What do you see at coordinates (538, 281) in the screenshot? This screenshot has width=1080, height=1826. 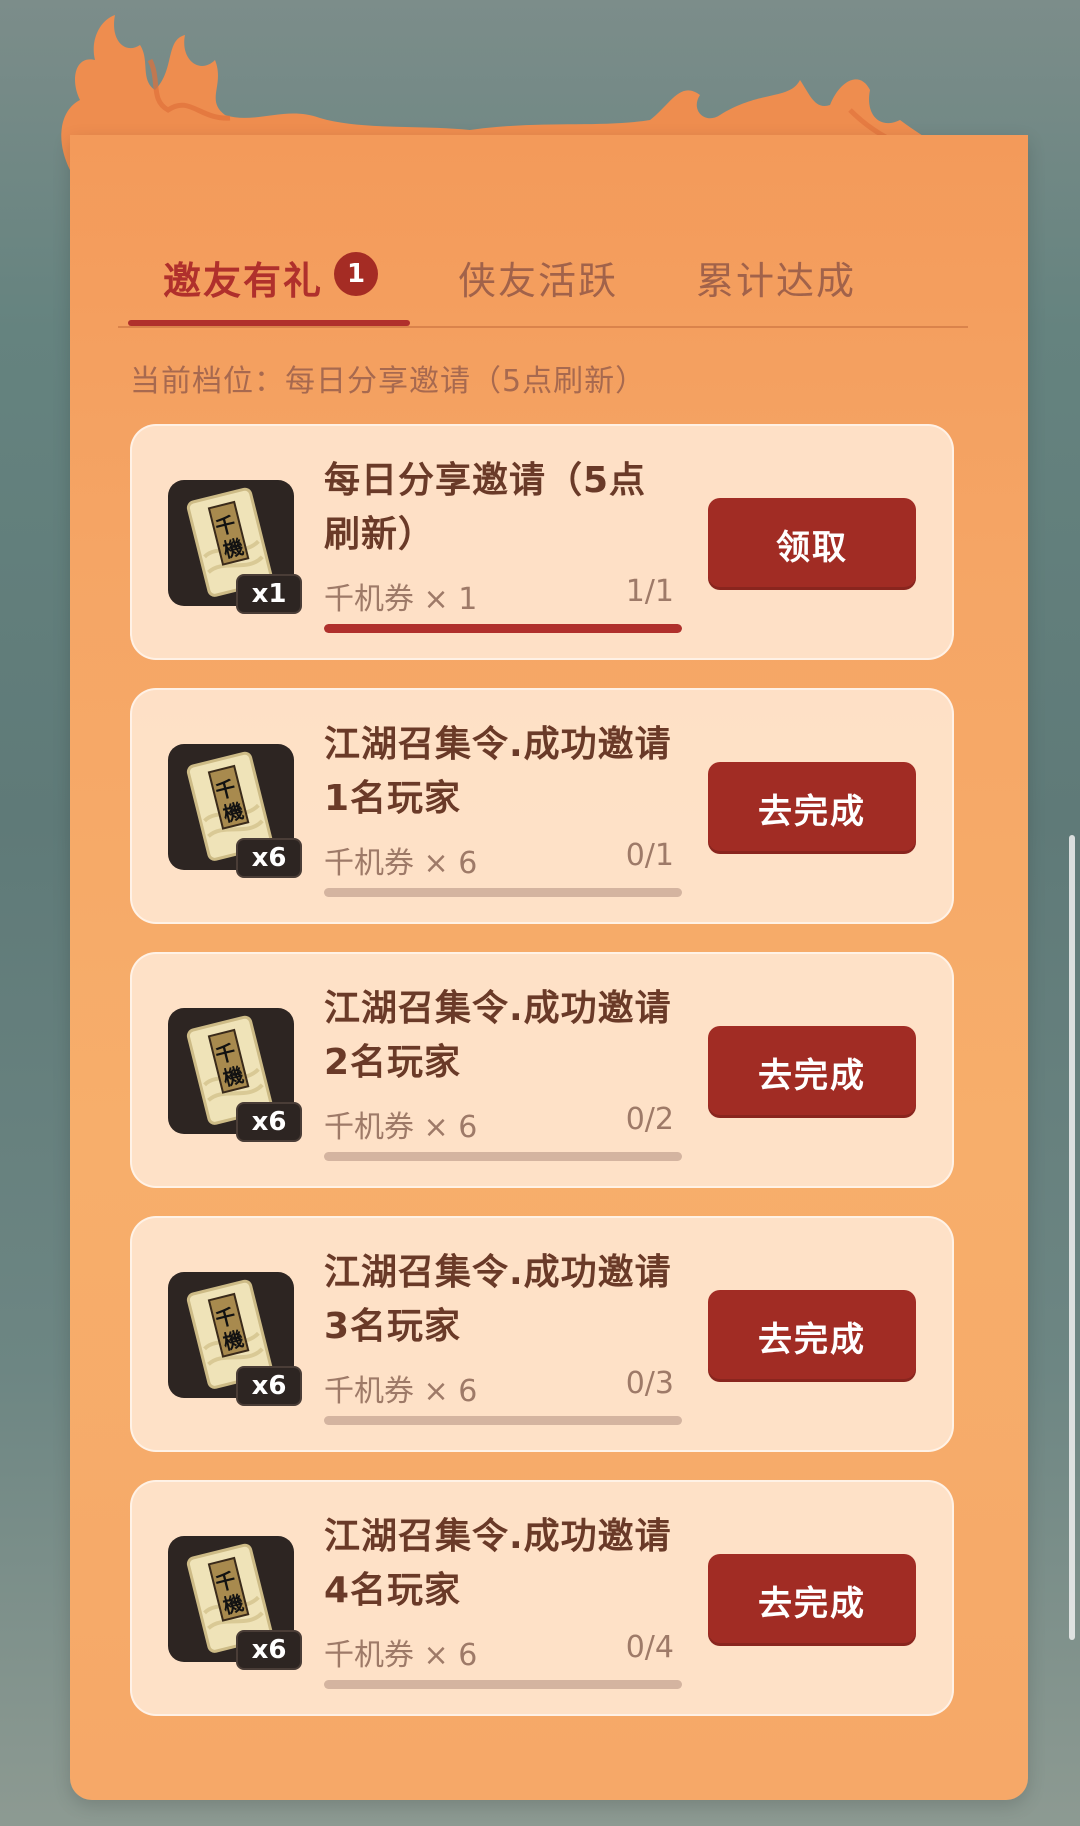 I see `tab-label: 侠友活跃` at bounding box center [538, 281].